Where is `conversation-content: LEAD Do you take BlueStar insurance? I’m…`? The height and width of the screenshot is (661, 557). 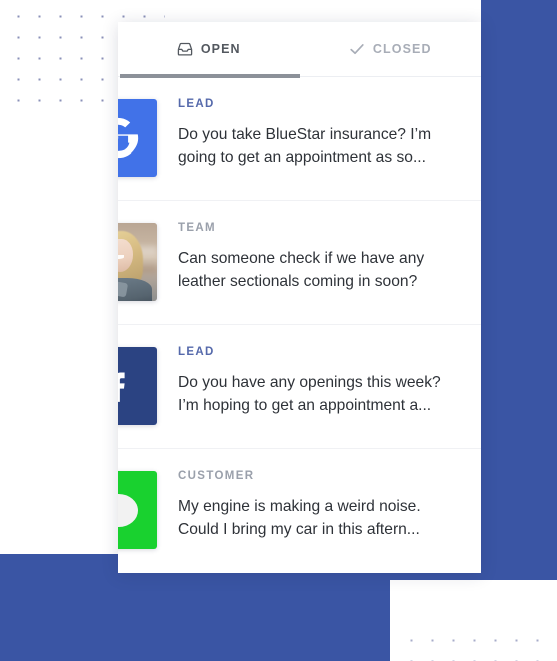
conversation-content: LEAD Do you take BlueStar insurance? I’m… is located at coordinates (329, 134).